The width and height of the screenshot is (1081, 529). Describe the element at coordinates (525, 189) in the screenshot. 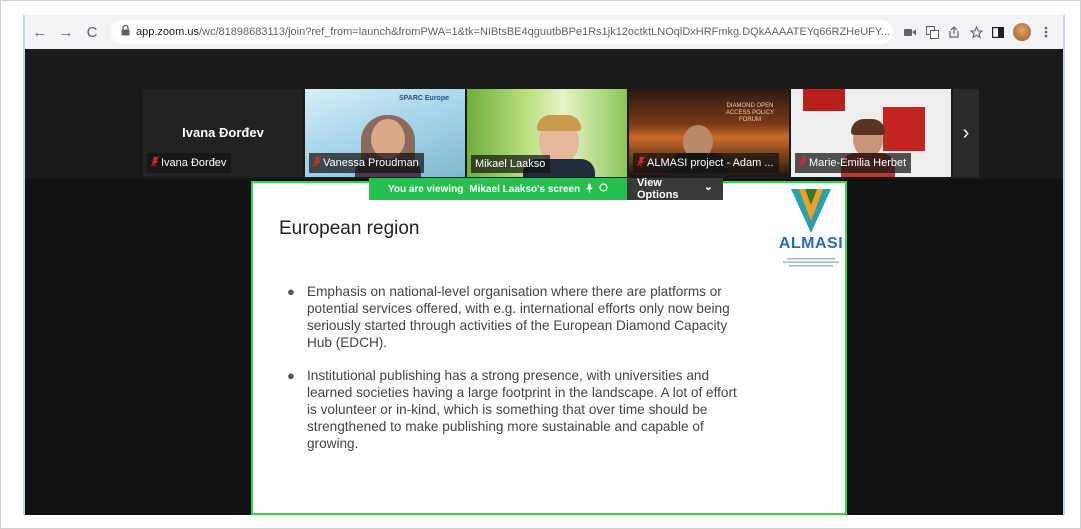

I see `viewing-name: Mikael Laakso's screen` at that location.